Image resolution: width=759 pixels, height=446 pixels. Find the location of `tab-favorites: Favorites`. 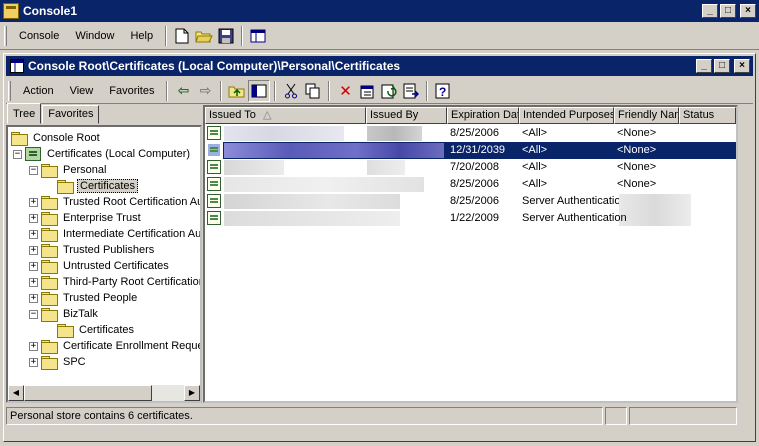

tab-favorites: Favorites is located at coordinates (71, 114).